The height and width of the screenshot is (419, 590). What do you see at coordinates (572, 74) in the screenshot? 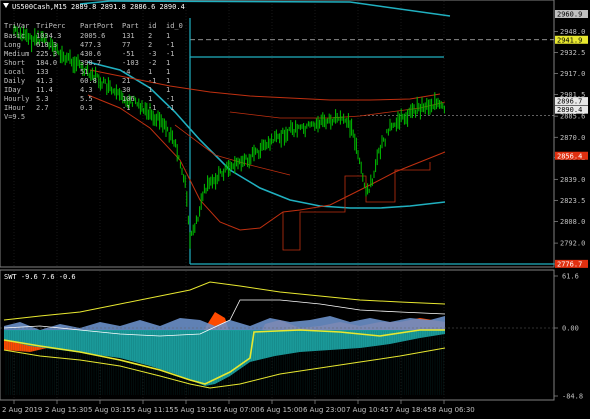
I see `price-label: 2917.0` at bounding box center [572, 74].